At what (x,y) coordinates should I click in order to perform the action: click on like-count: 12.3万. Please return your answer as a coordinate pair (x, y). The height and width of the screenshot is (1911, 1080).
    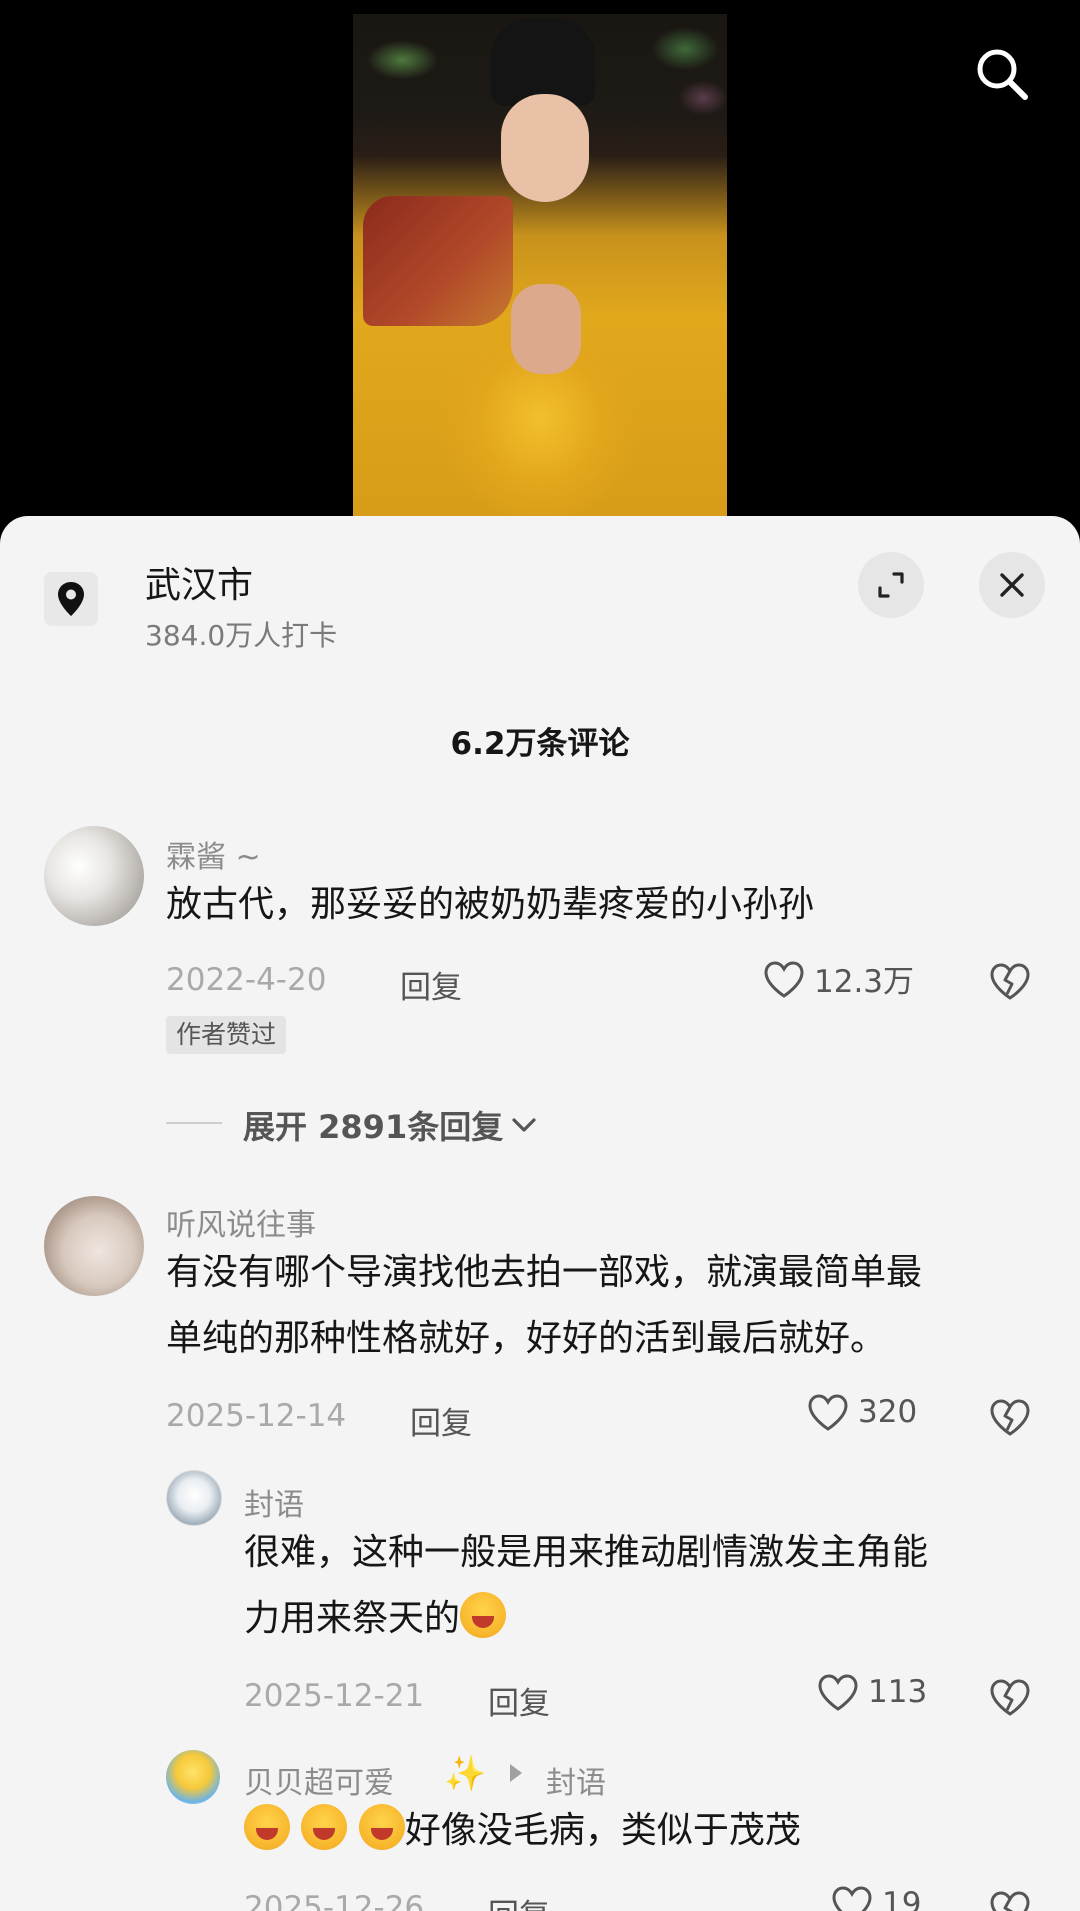
    Looking at the image, I should click on (864, 982).